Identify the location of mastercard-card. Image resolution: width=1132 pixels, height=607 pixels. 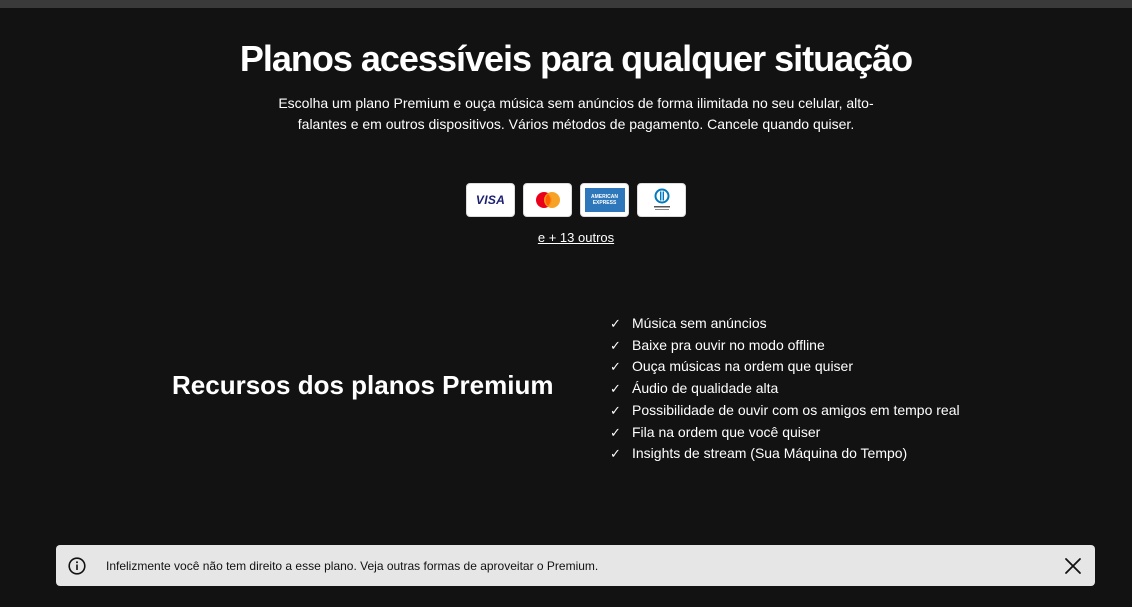
(547, 200).